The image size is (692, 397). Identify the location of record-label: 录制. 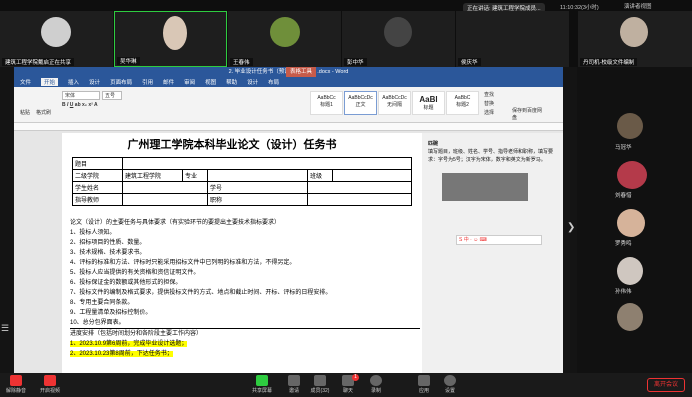
(375, 391).